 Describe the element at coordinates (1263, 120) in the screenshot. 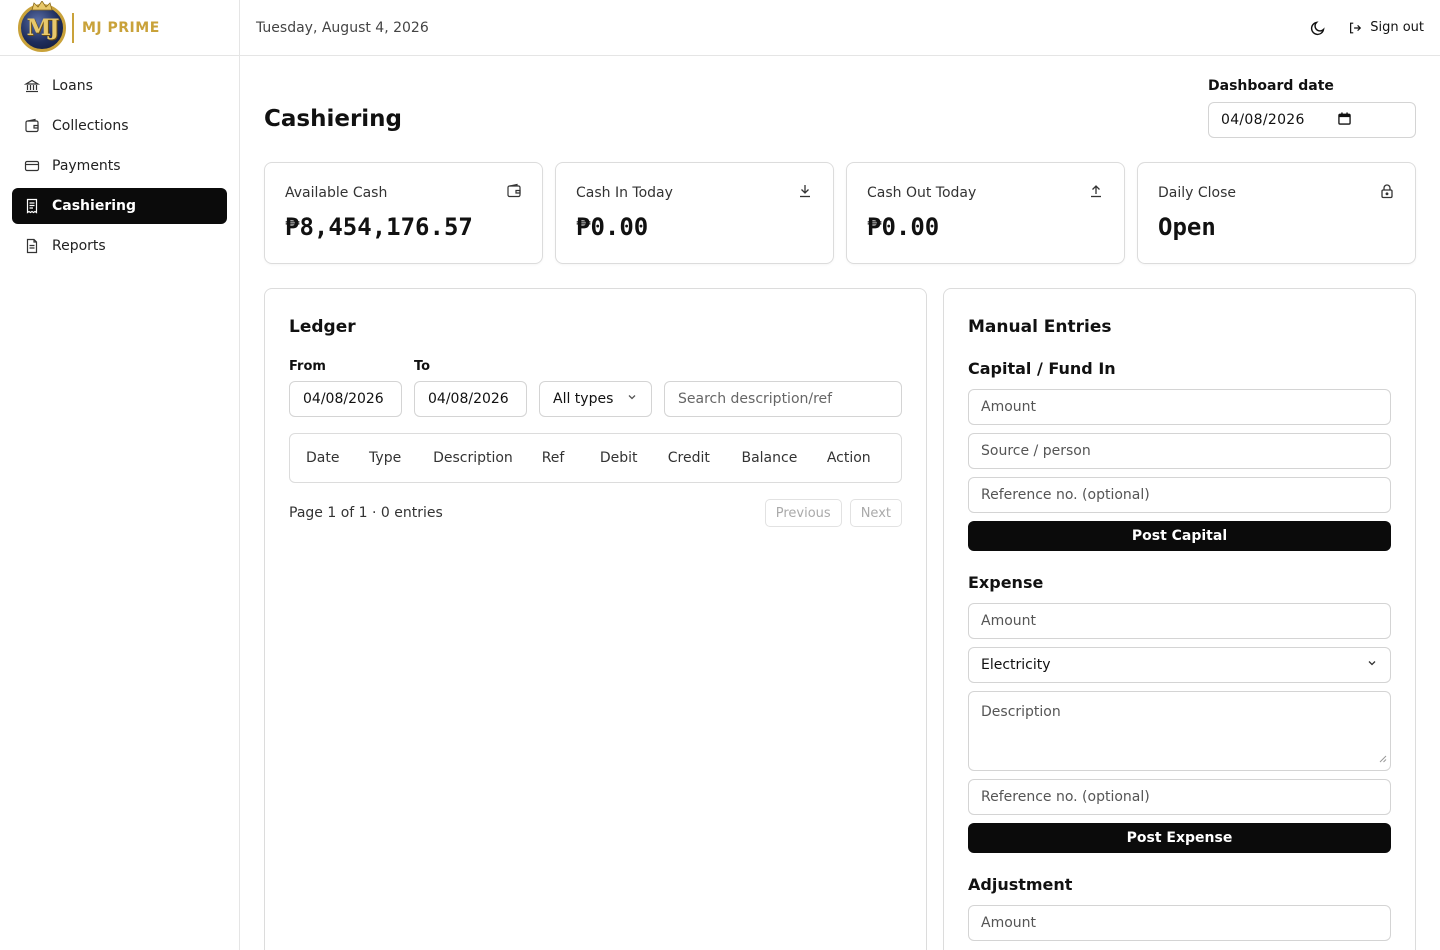

I see `dashboard-date-value: 04/08/2026` at that location.